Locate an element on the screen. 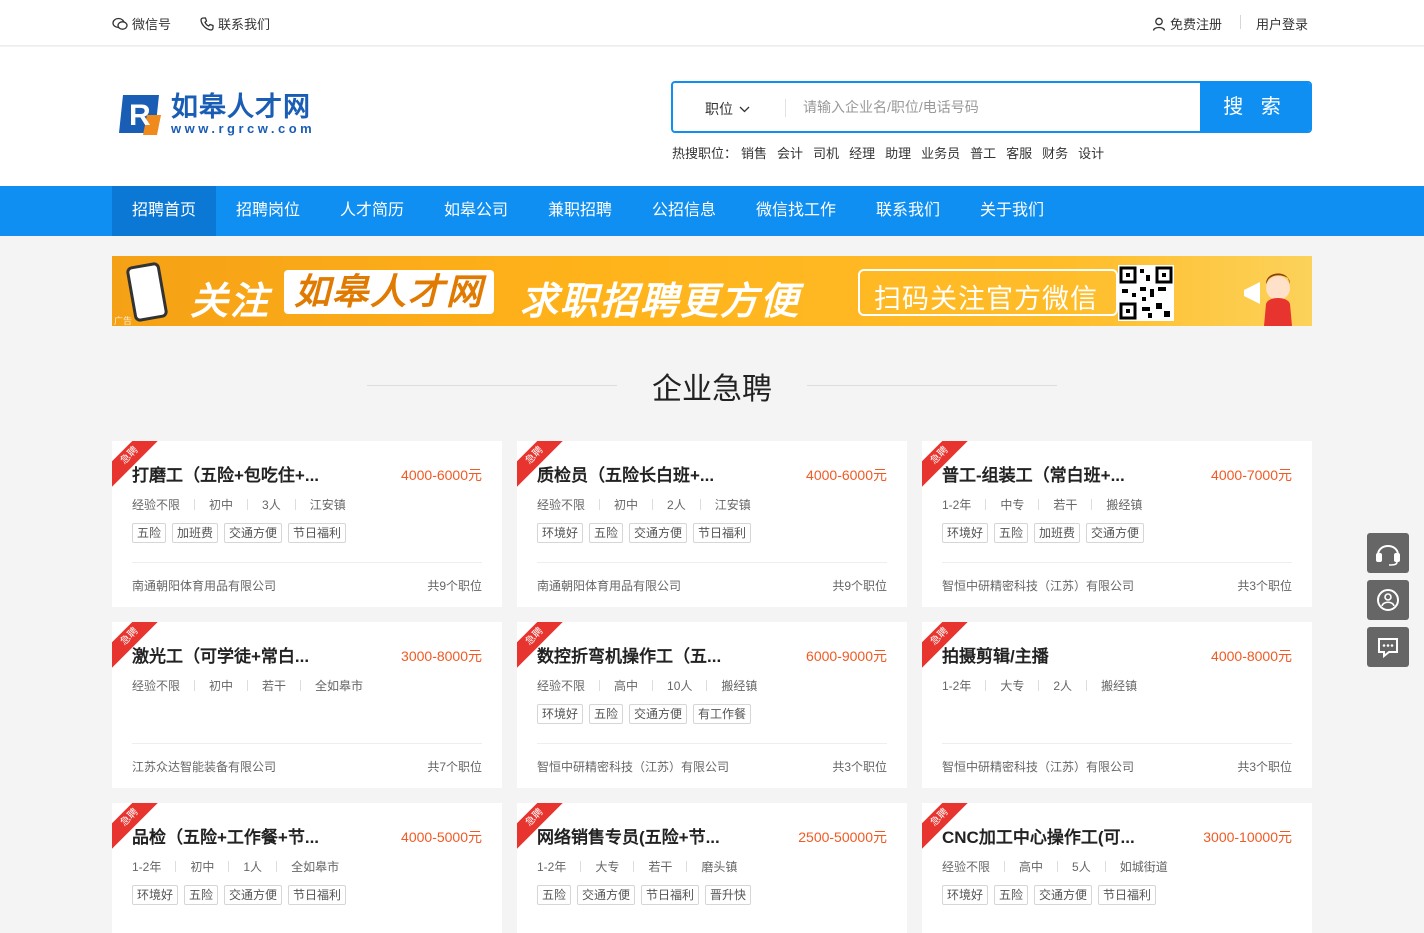  job-tags: 环境好 五险 交通方便 节日福利 is located at coordinates (239, 895).